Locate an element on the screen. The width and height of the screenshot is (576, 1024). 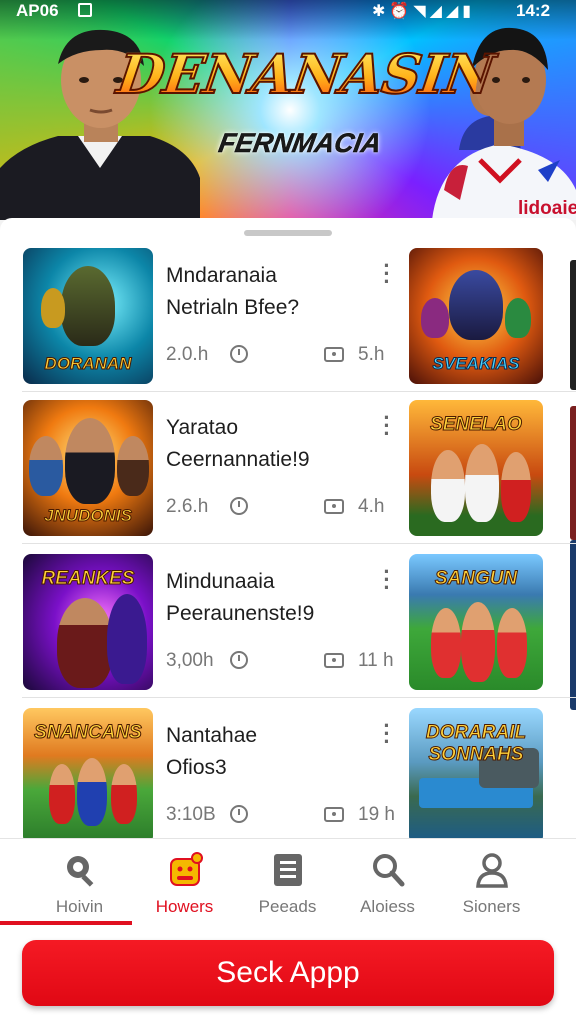
nav-item-peeads: Peeads is located at coordinates (287, 883).